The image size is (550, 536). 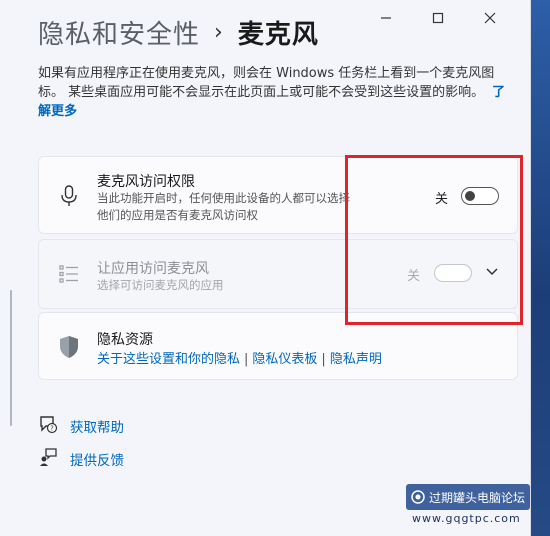 What do you see at coordinates (418, 497) in the screenshot?
I see `logo-icon` at bounding box center [418, 497].